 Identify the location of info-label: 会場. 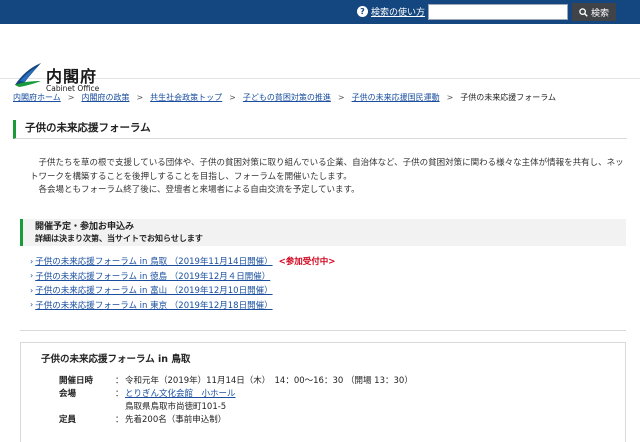
(68, 394).